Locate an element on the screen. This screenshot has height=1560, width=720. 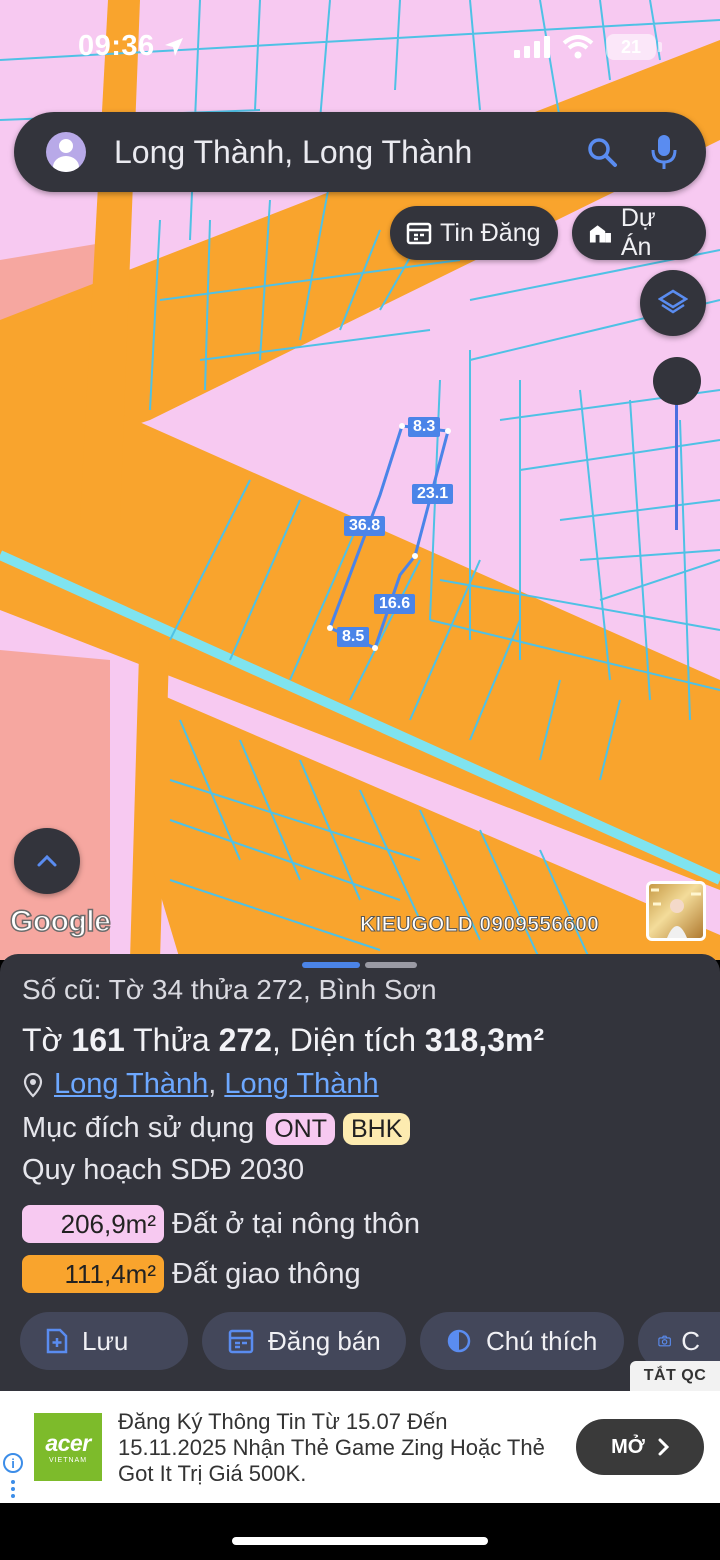
dimension-label-right: 23.1 is located at coordinates (433, 494).